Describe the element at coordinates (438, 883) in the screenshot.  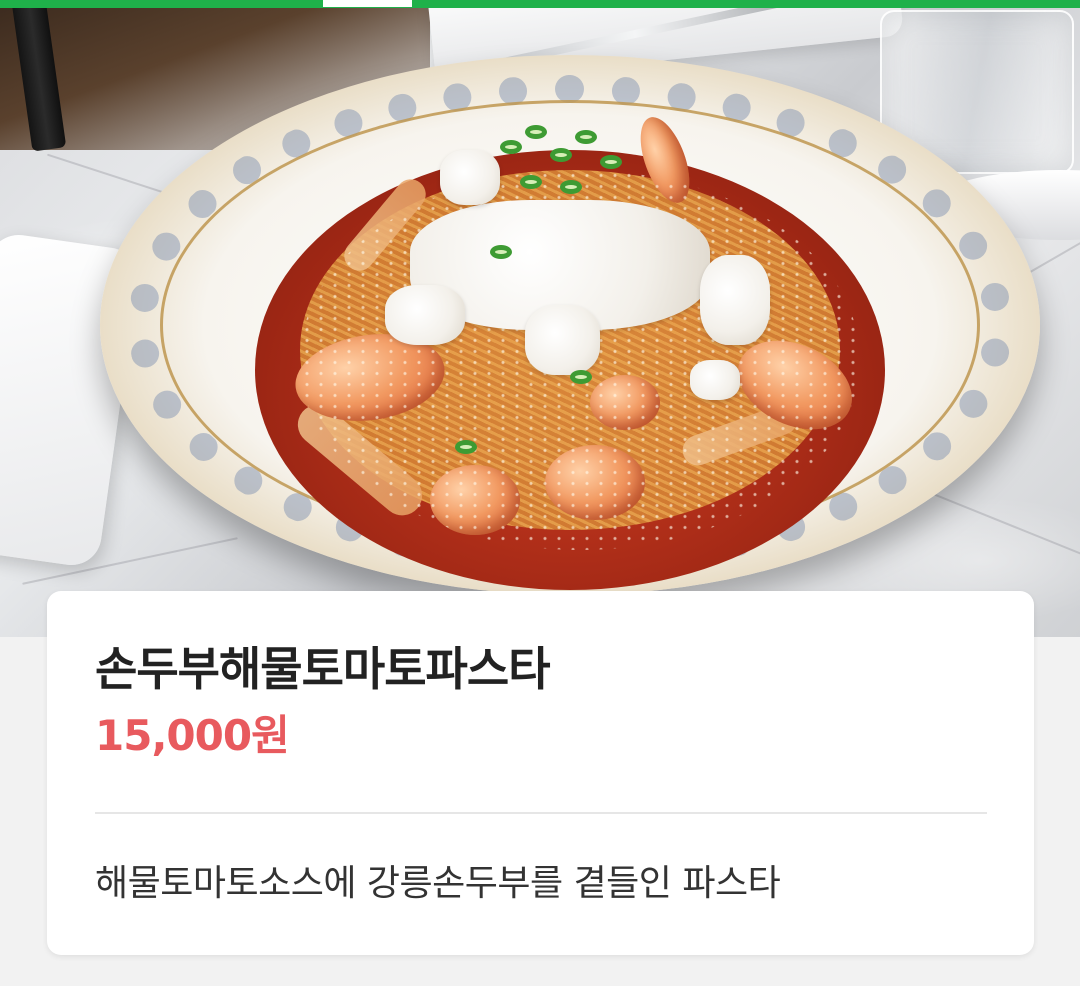
I see `menu-item-description: 해물토마토소스에 강릉손두부를 곁들인 파스타` at that location.